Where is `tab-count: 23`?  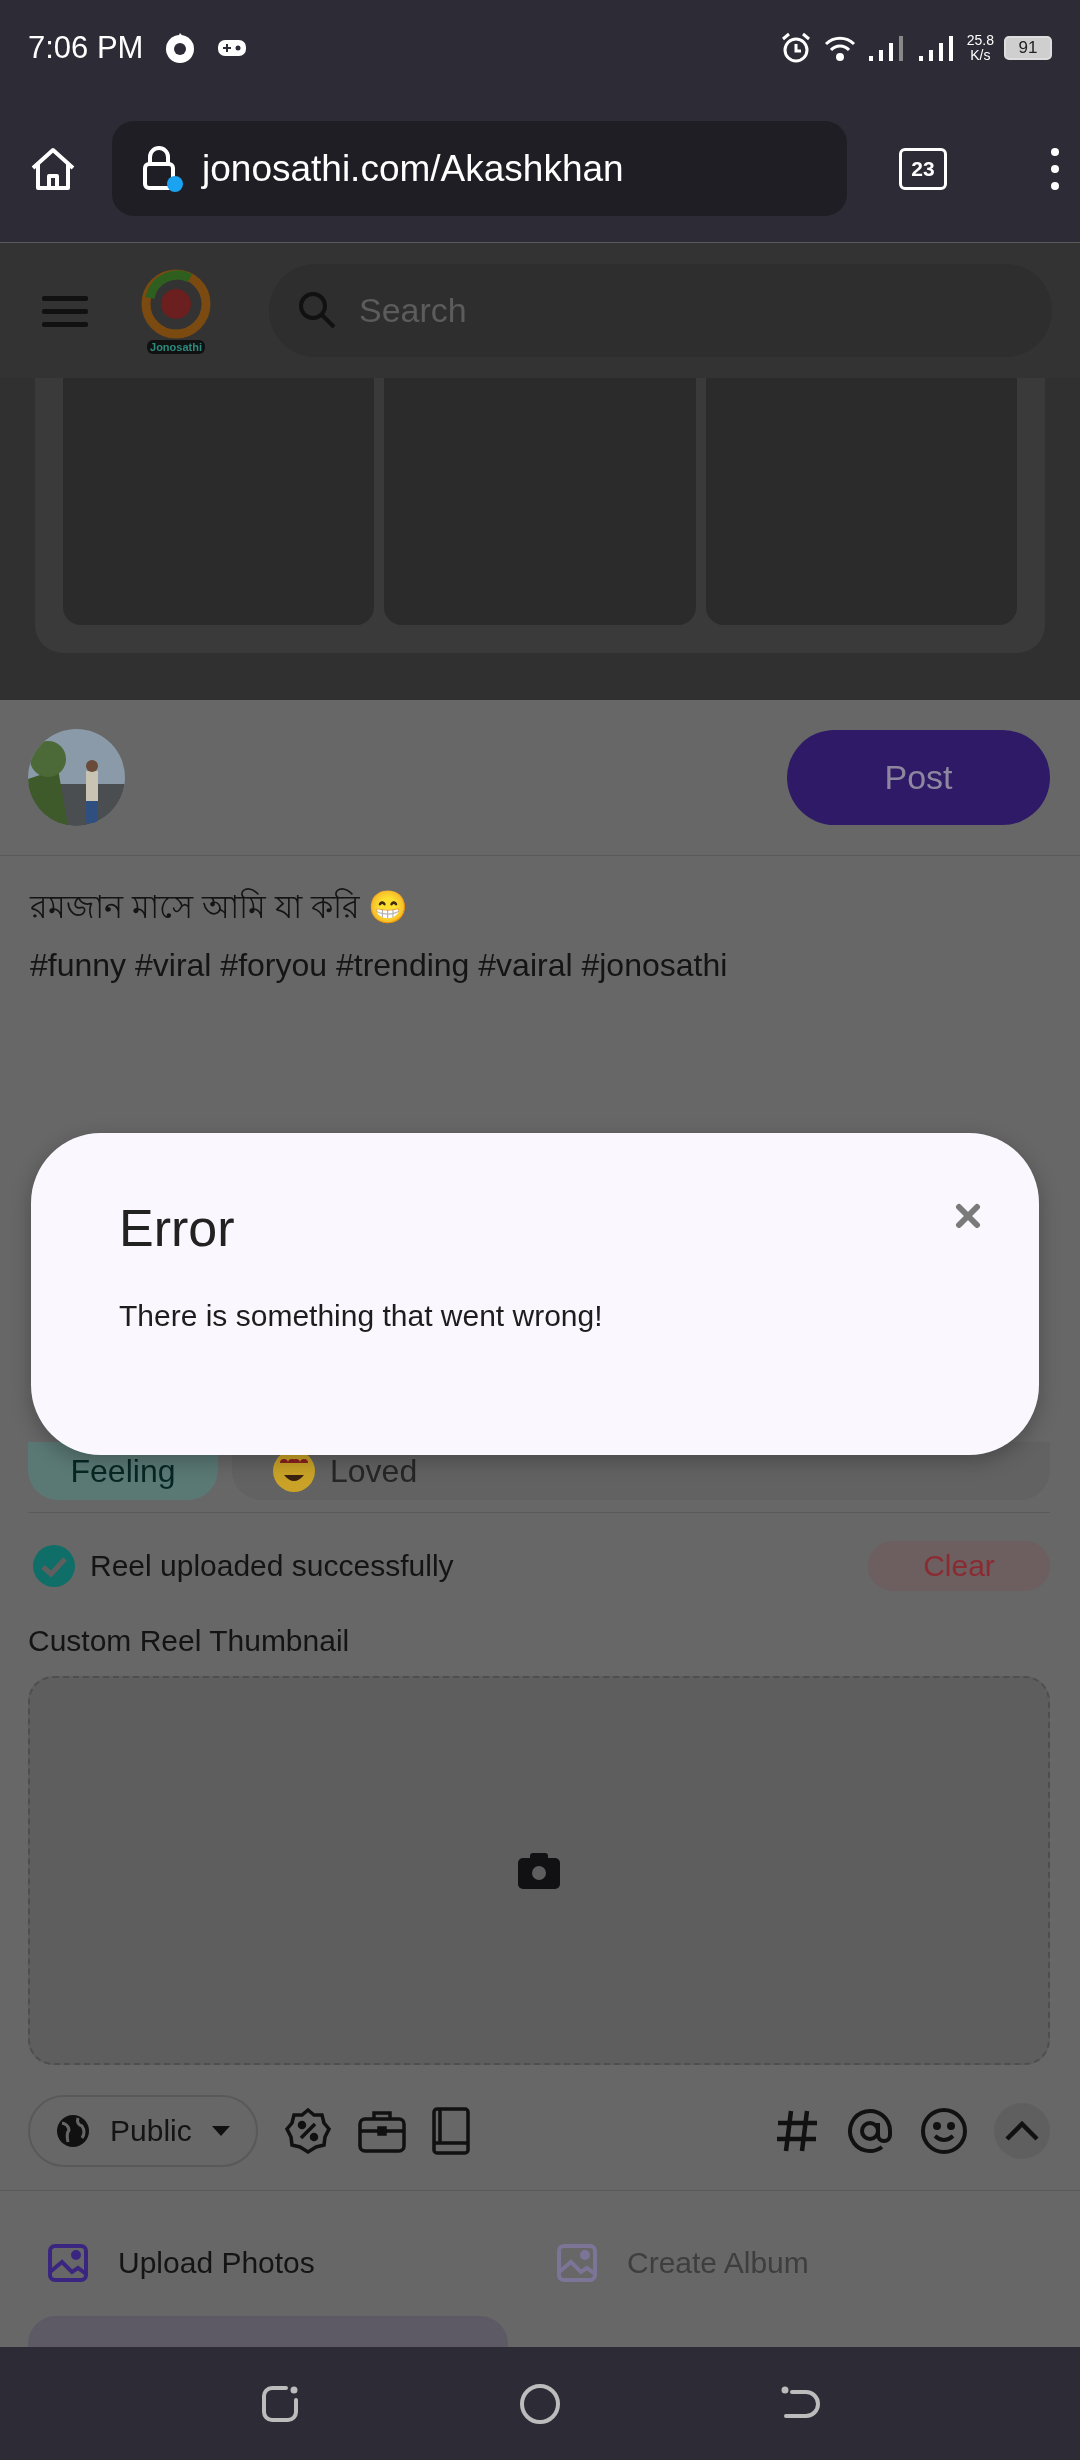 tab-count: 23 is located at coordinates (923, 168).